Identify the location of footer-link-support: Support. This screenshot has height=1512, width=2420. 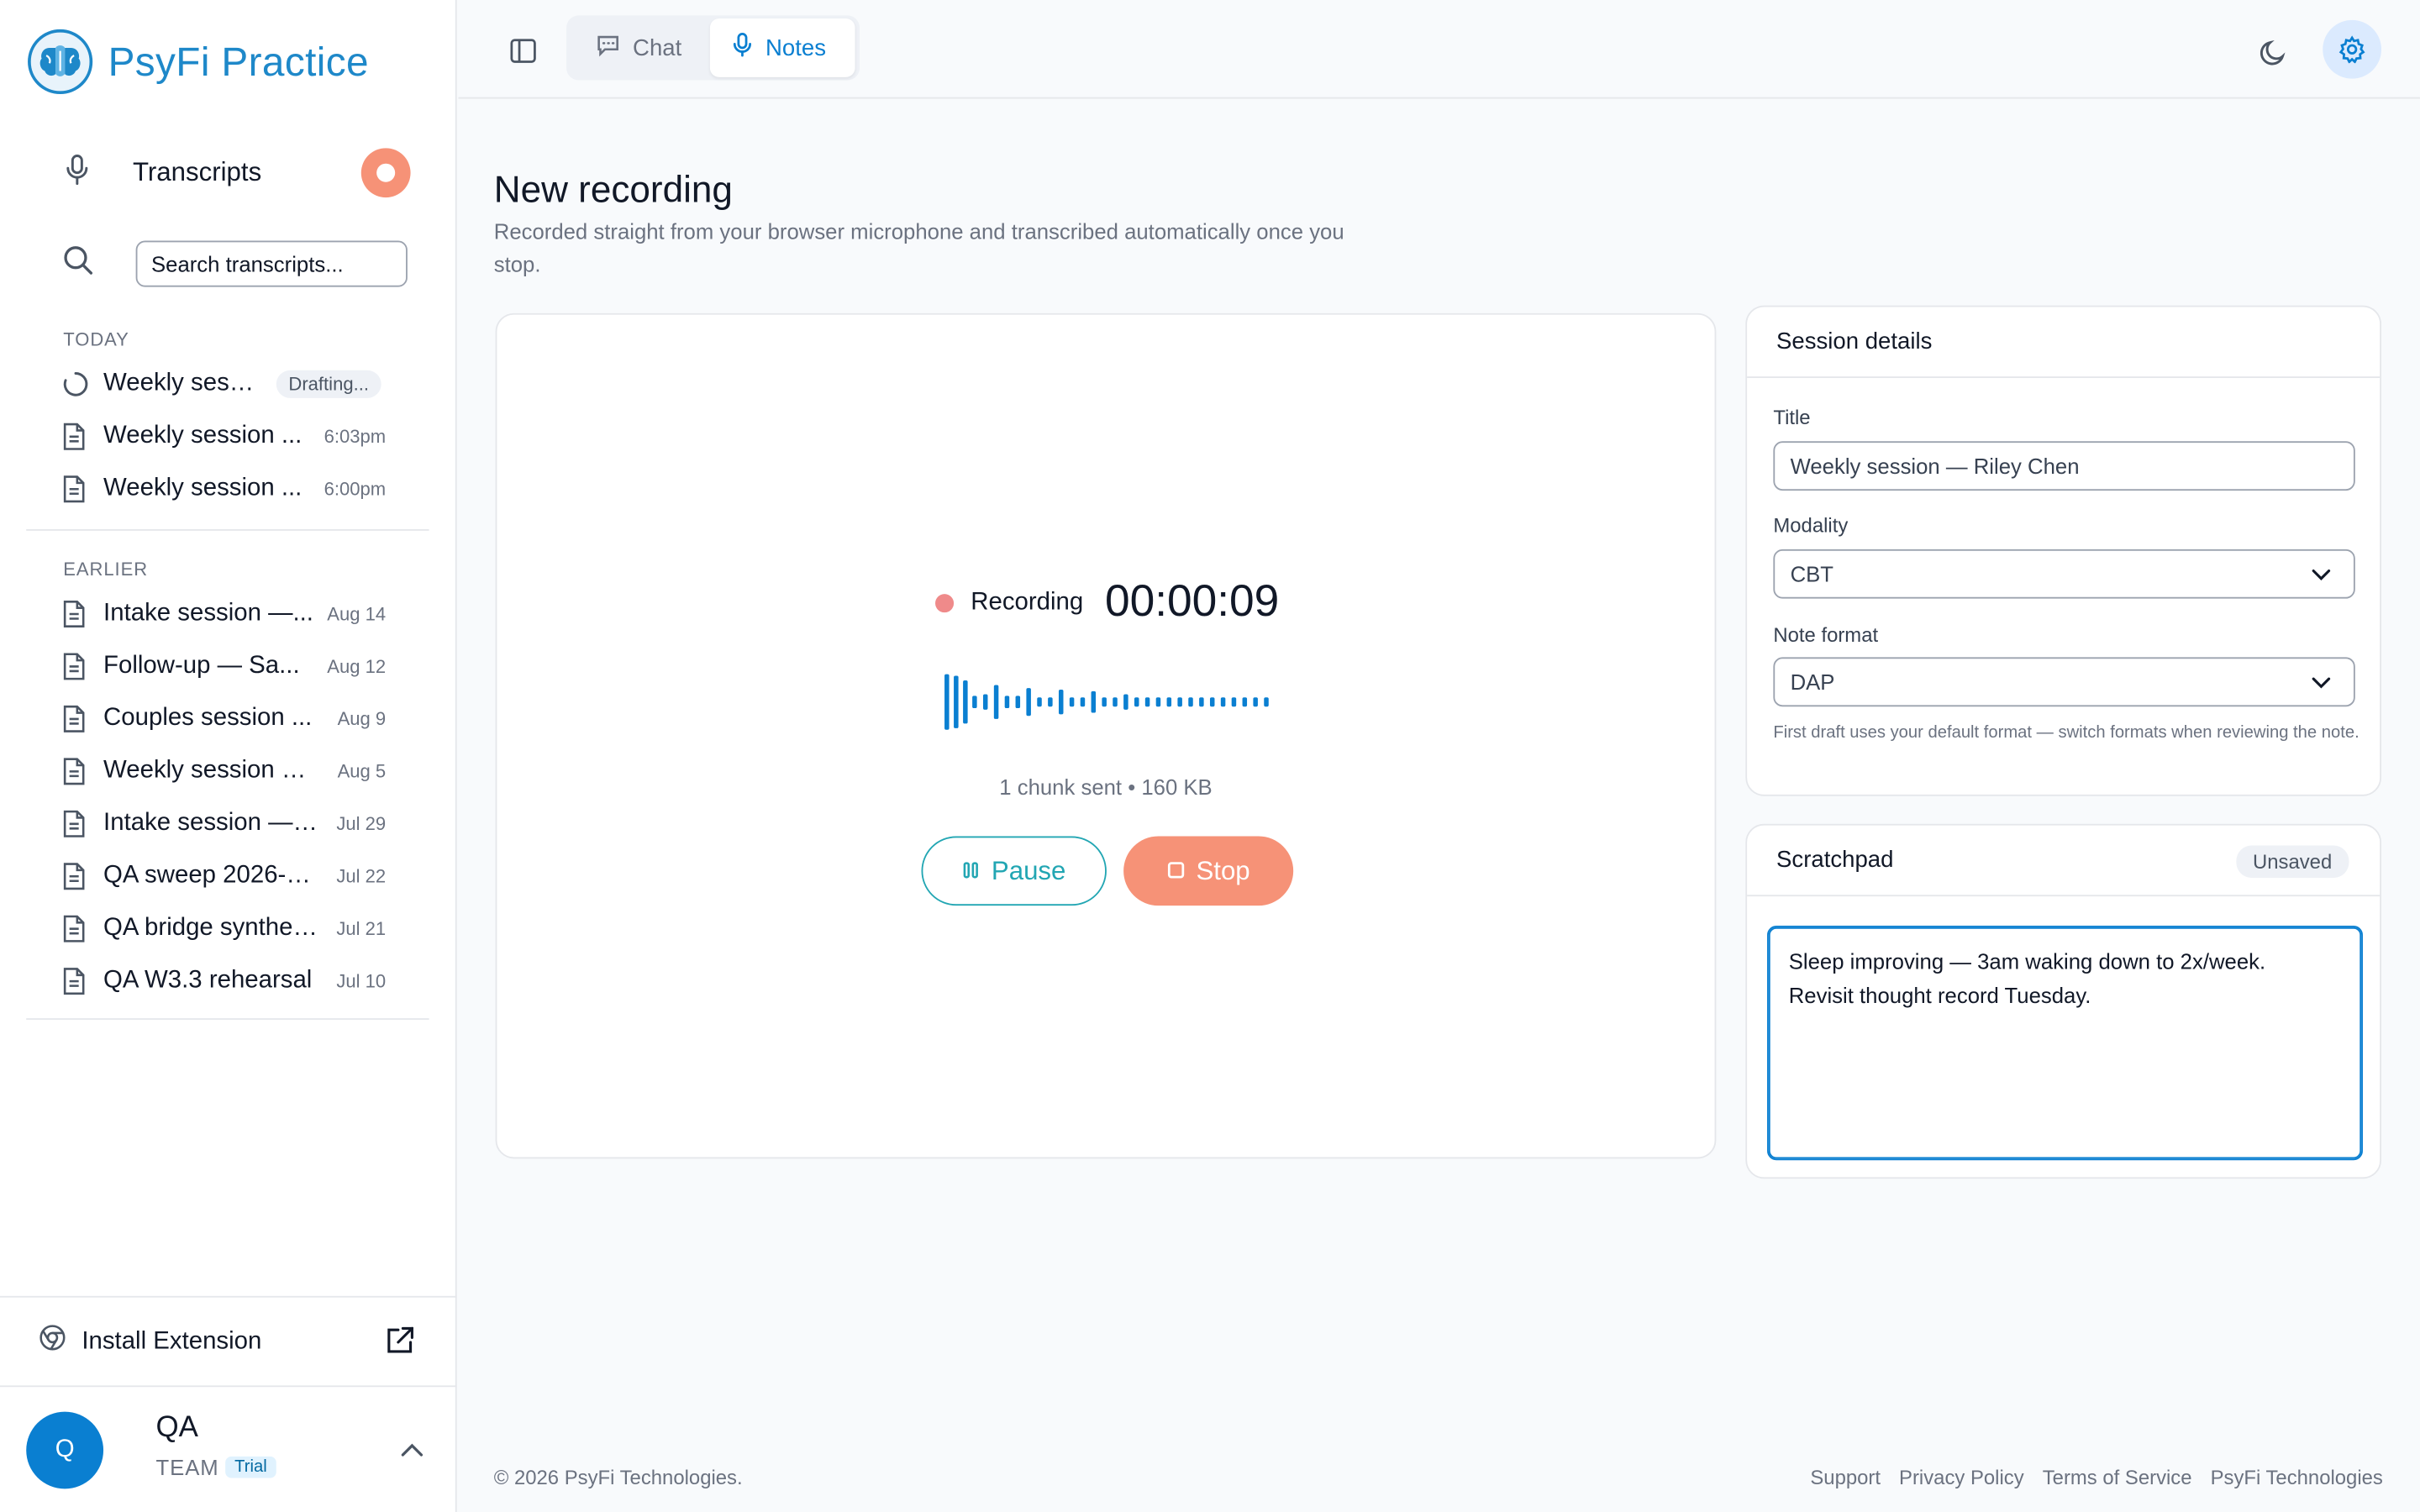
(1846, 1477).